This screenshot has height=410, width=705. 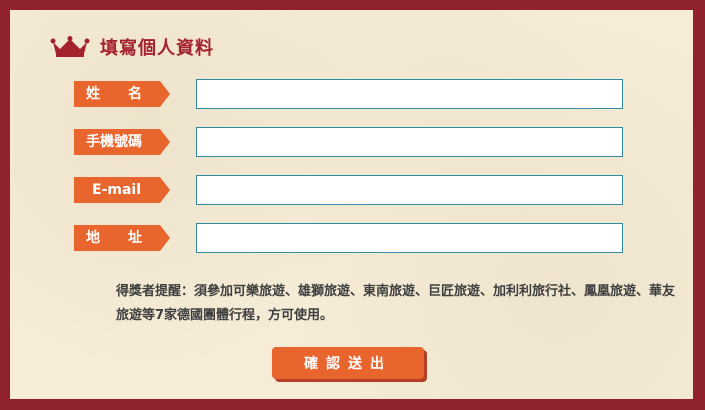 I want to click on form-row-email: E-mail, so click(x=348, y=190).